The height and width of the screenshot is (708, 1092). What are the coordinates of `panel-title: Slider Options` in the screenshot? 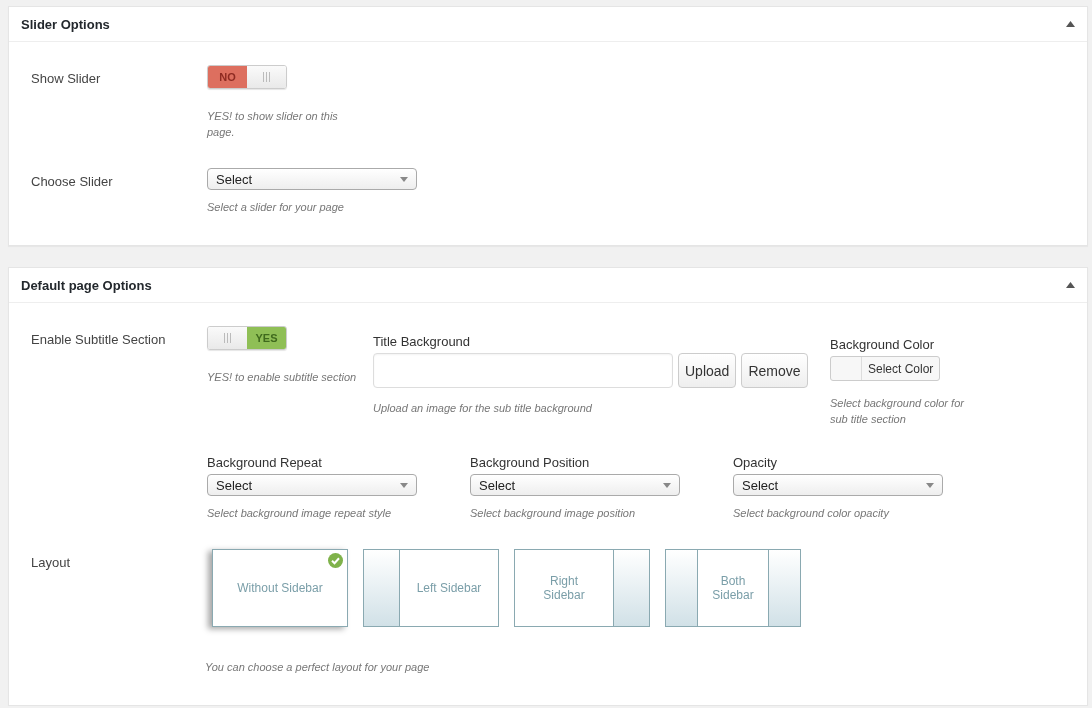 It's located at (65, 24).